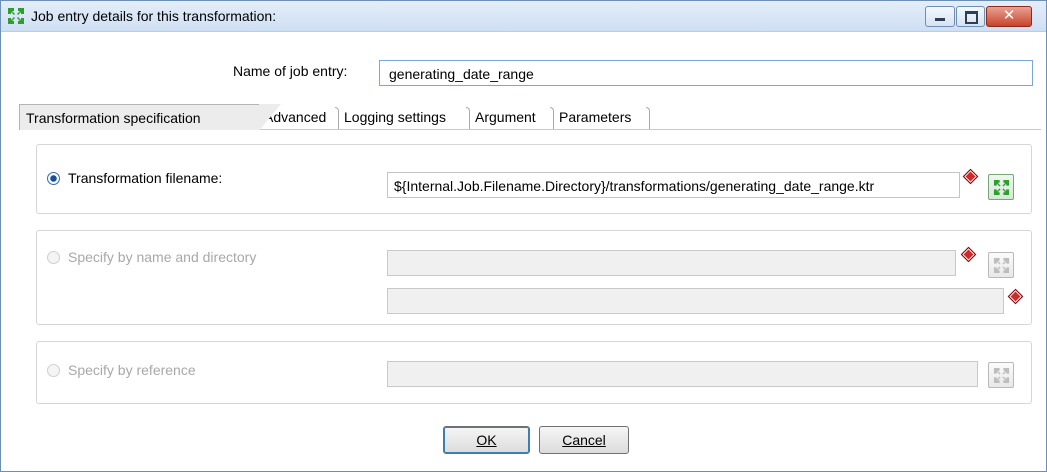 This screenshot has width=1047, height=472. What do you see at coordinates (682, 374) in the screenshot?
I see `reference-input` at bounding box center [682, 374].